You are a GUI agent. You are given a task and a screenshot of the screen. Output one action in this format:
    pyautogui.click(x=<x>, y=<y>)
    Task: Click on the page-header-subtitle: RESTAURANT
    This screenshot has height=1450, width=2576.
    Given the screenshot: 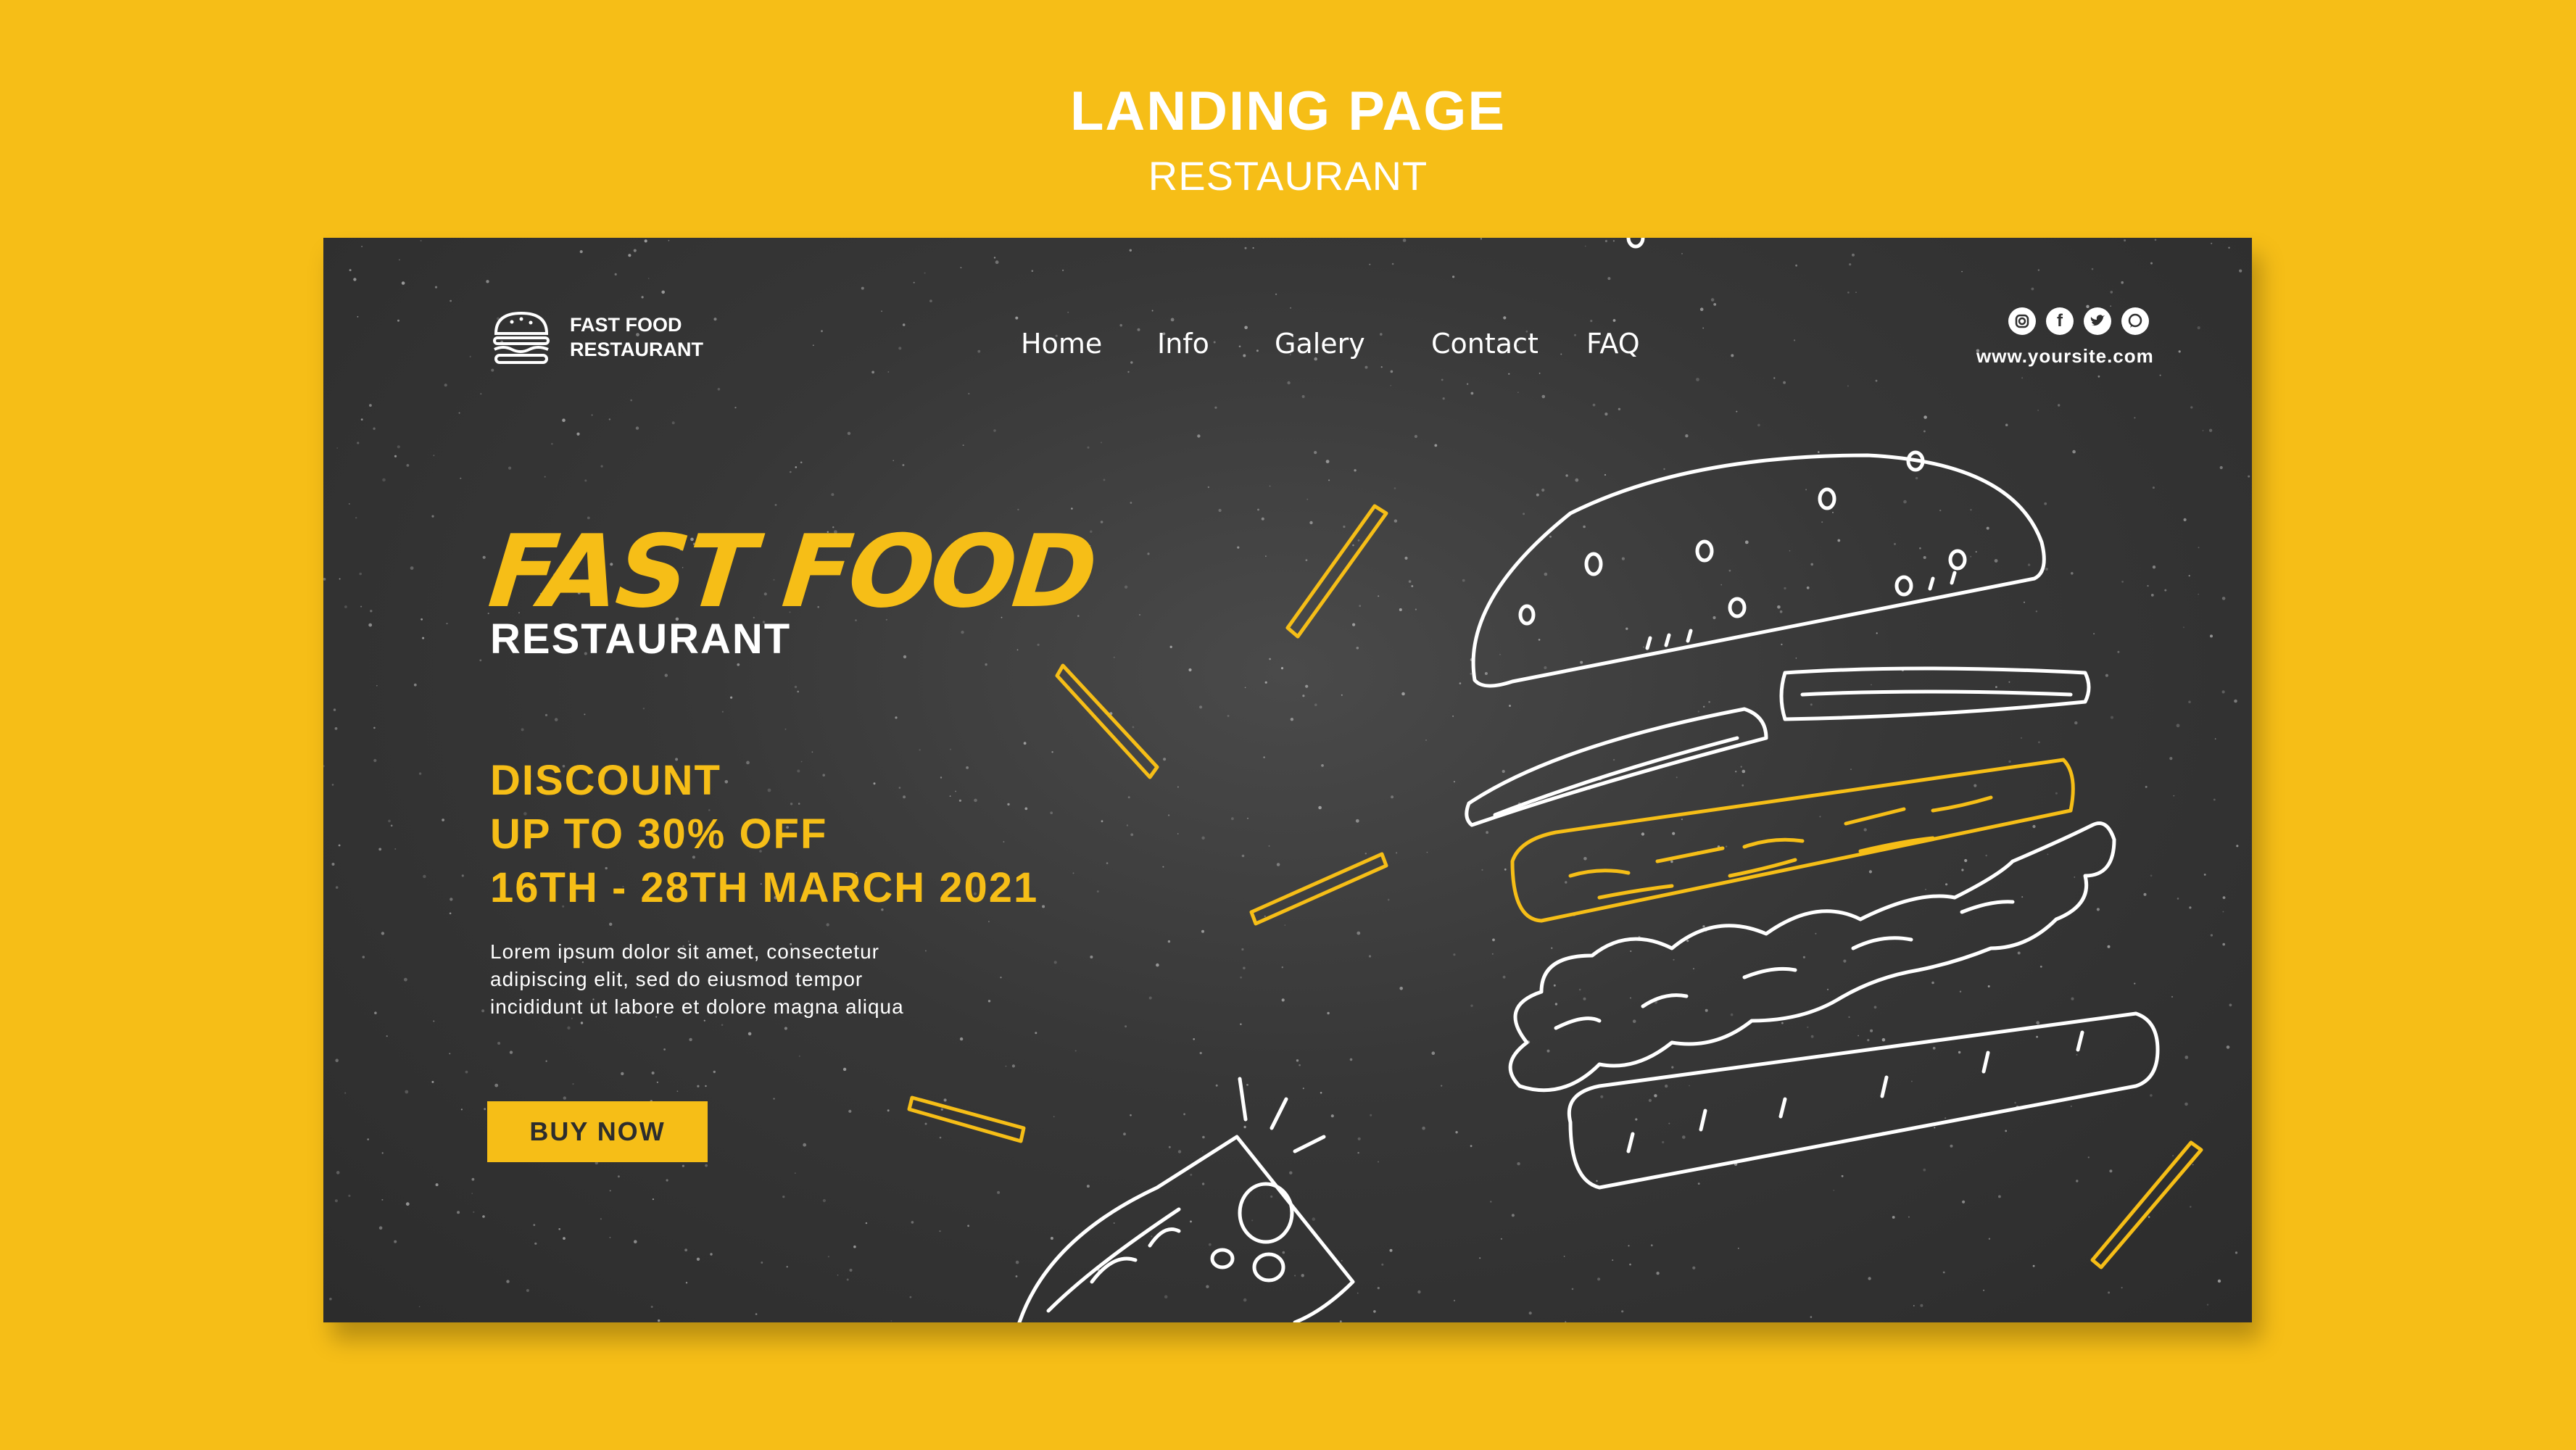 What is the action you would take?
    pyautogui.click(x=1288, y=176)
    